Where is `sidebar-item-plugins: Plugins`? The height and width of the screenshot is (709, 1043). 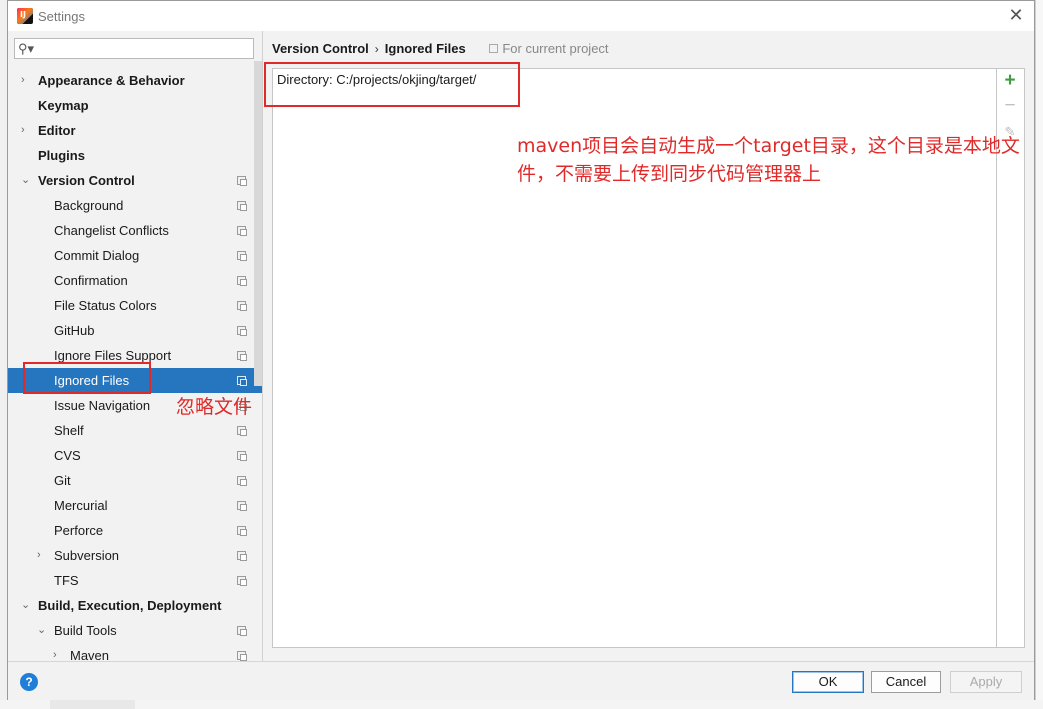
sidebar-item-plugins: Plugins is located at coordinates (135, 155).